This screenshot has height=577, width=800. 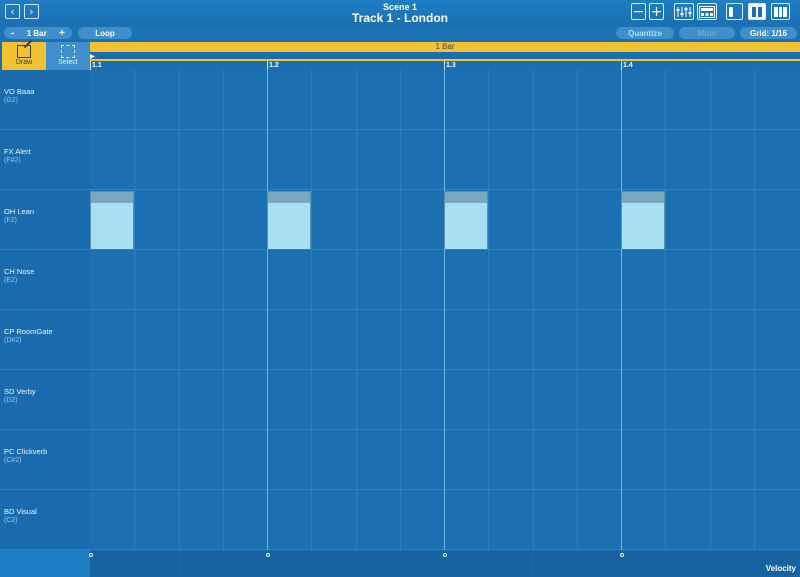 What do you see at coordinates (451, 65) in the screenshot?
I see `bar-label: 1.3` at bounding box center [451, 65].